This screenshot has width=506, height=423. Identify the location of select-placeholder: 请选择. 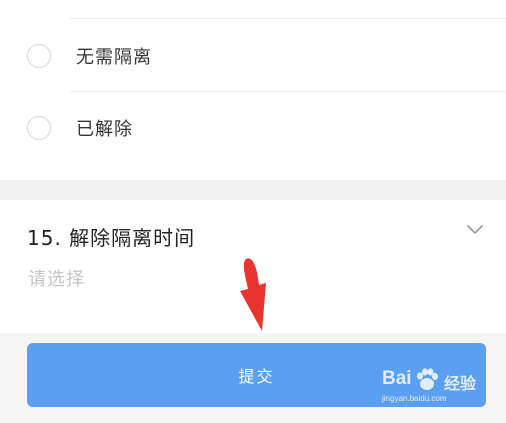
(56, 278).